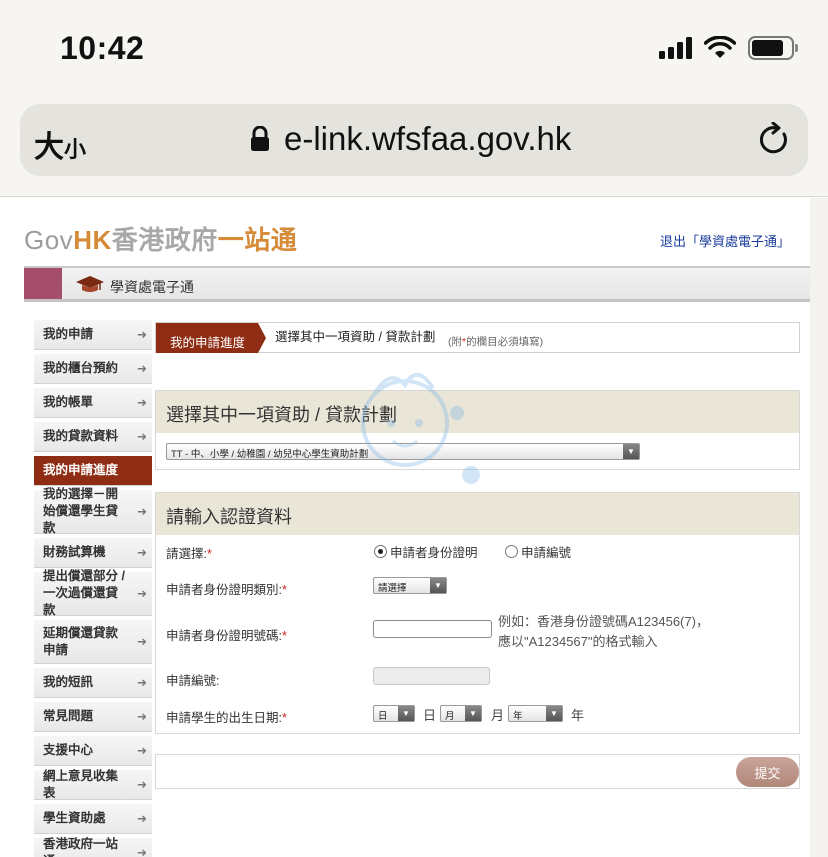 The image size is (828, 857). Describe the element at coordinates (767, 772) in the screenshot. I see `submit-button: 提交` at that location.